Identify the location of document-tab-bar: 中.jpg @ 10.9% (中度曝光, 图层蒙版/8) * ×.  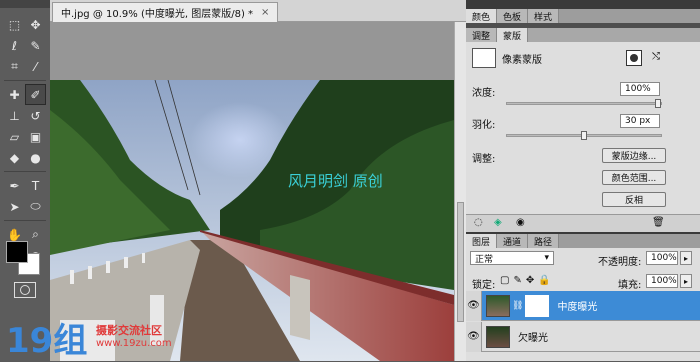
(258, 11).